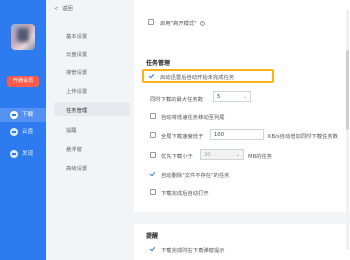 The height and width of the screenshot is (260, 350). I want to click on auto-delete-checkbox, so click(153, 174).